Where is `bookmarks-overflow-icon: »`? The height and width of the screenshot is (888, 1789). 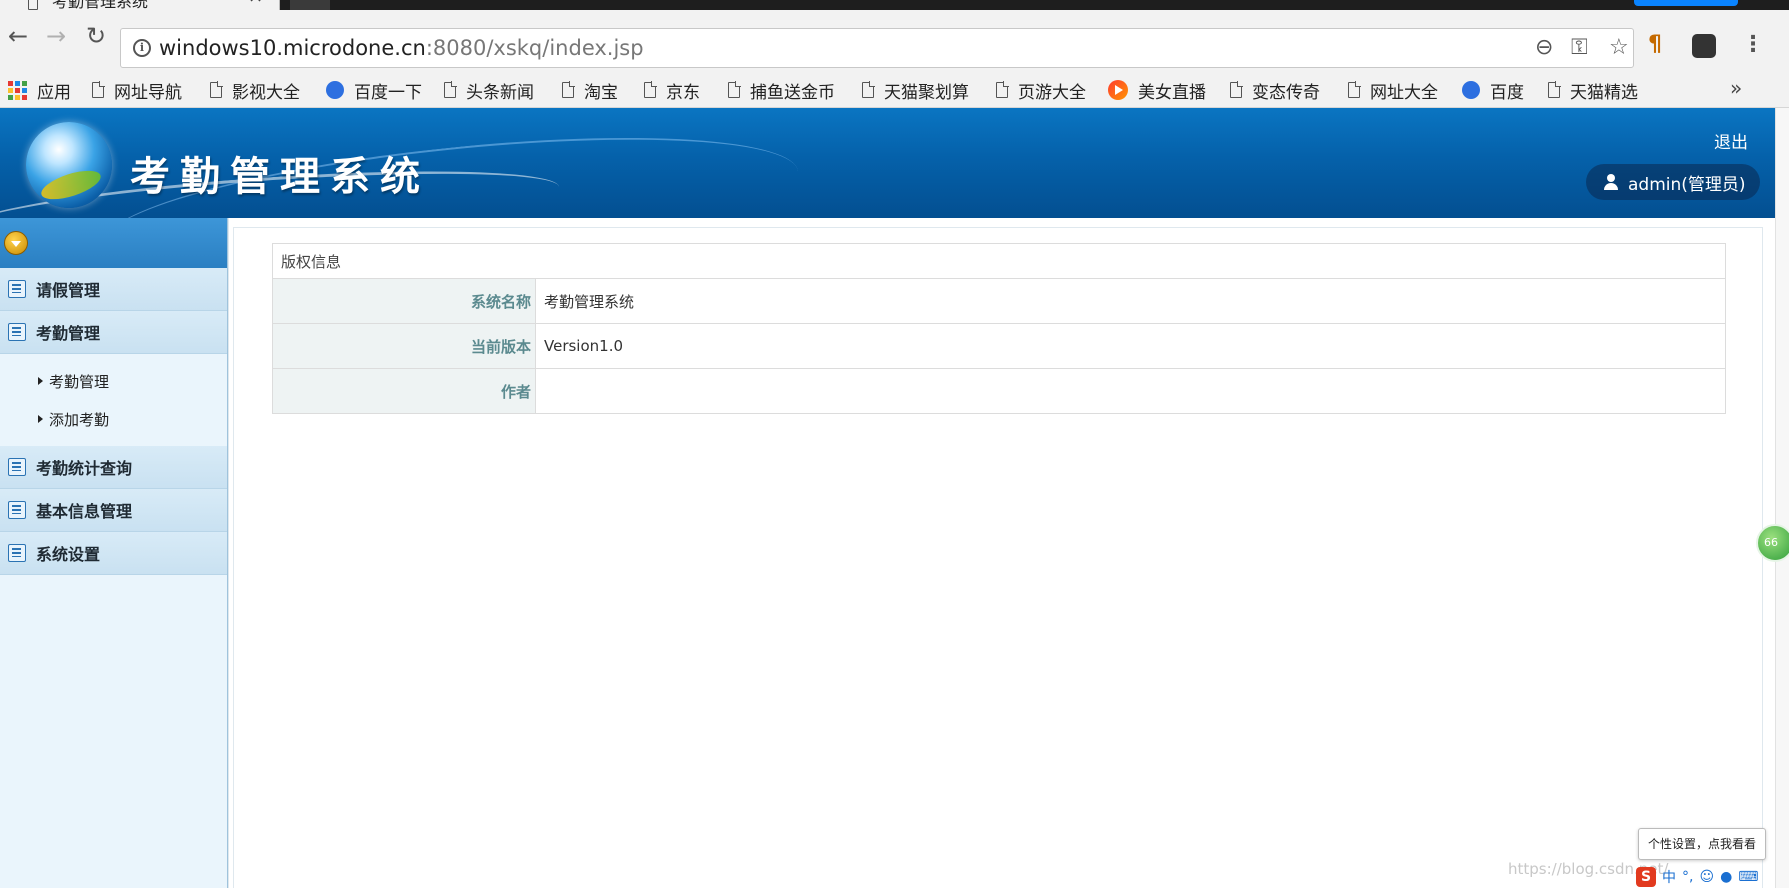 bookmarks-overflow-icon: » is located at coordinates (1736, 88).